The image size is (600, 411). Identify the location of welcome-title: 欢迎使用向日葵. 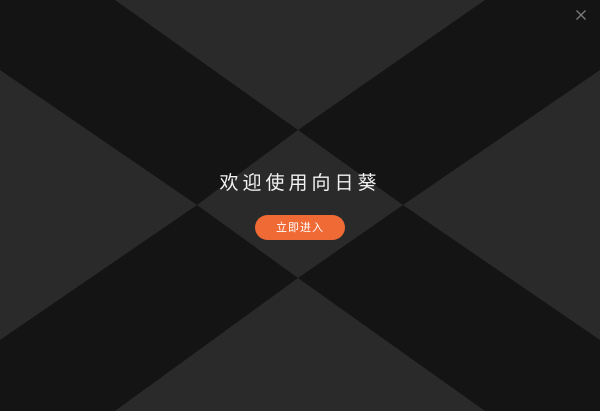
(300, 183).